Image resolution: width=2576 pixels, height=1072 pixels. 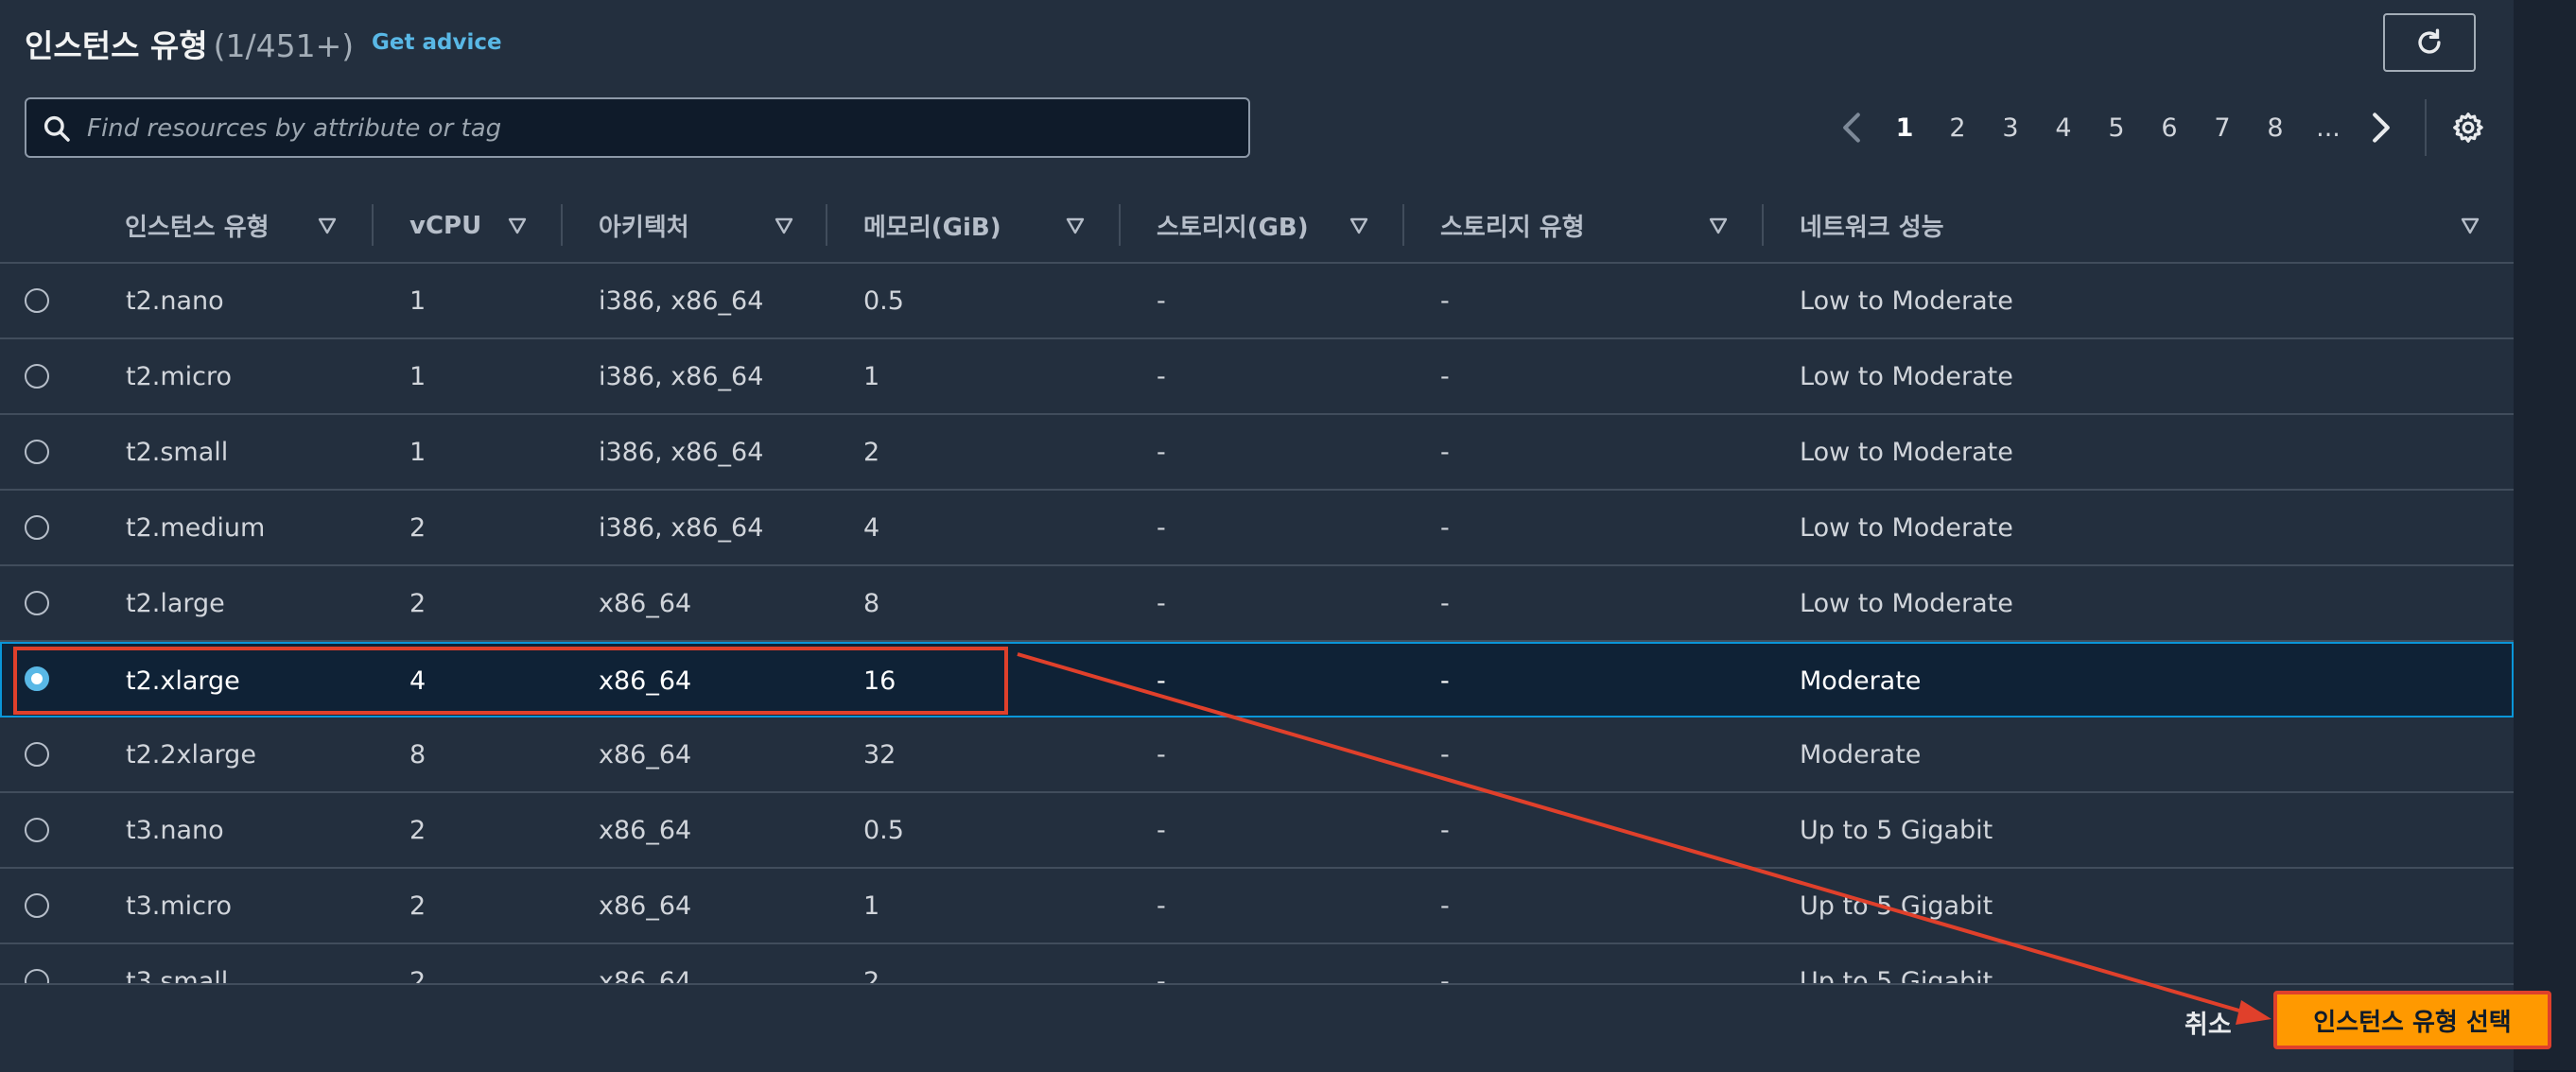 What do you see at coordinates (191, 754) in the screenshot?
I see `cell-instance-type: t2.2xlarge` at bounding box center [191, 754].